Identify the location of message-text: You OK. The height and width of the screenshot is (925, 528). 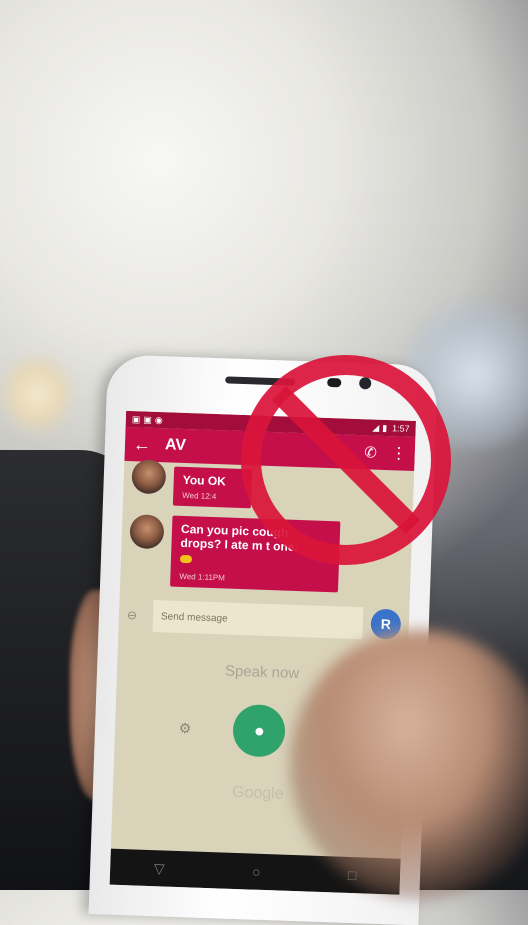
(213, 481).